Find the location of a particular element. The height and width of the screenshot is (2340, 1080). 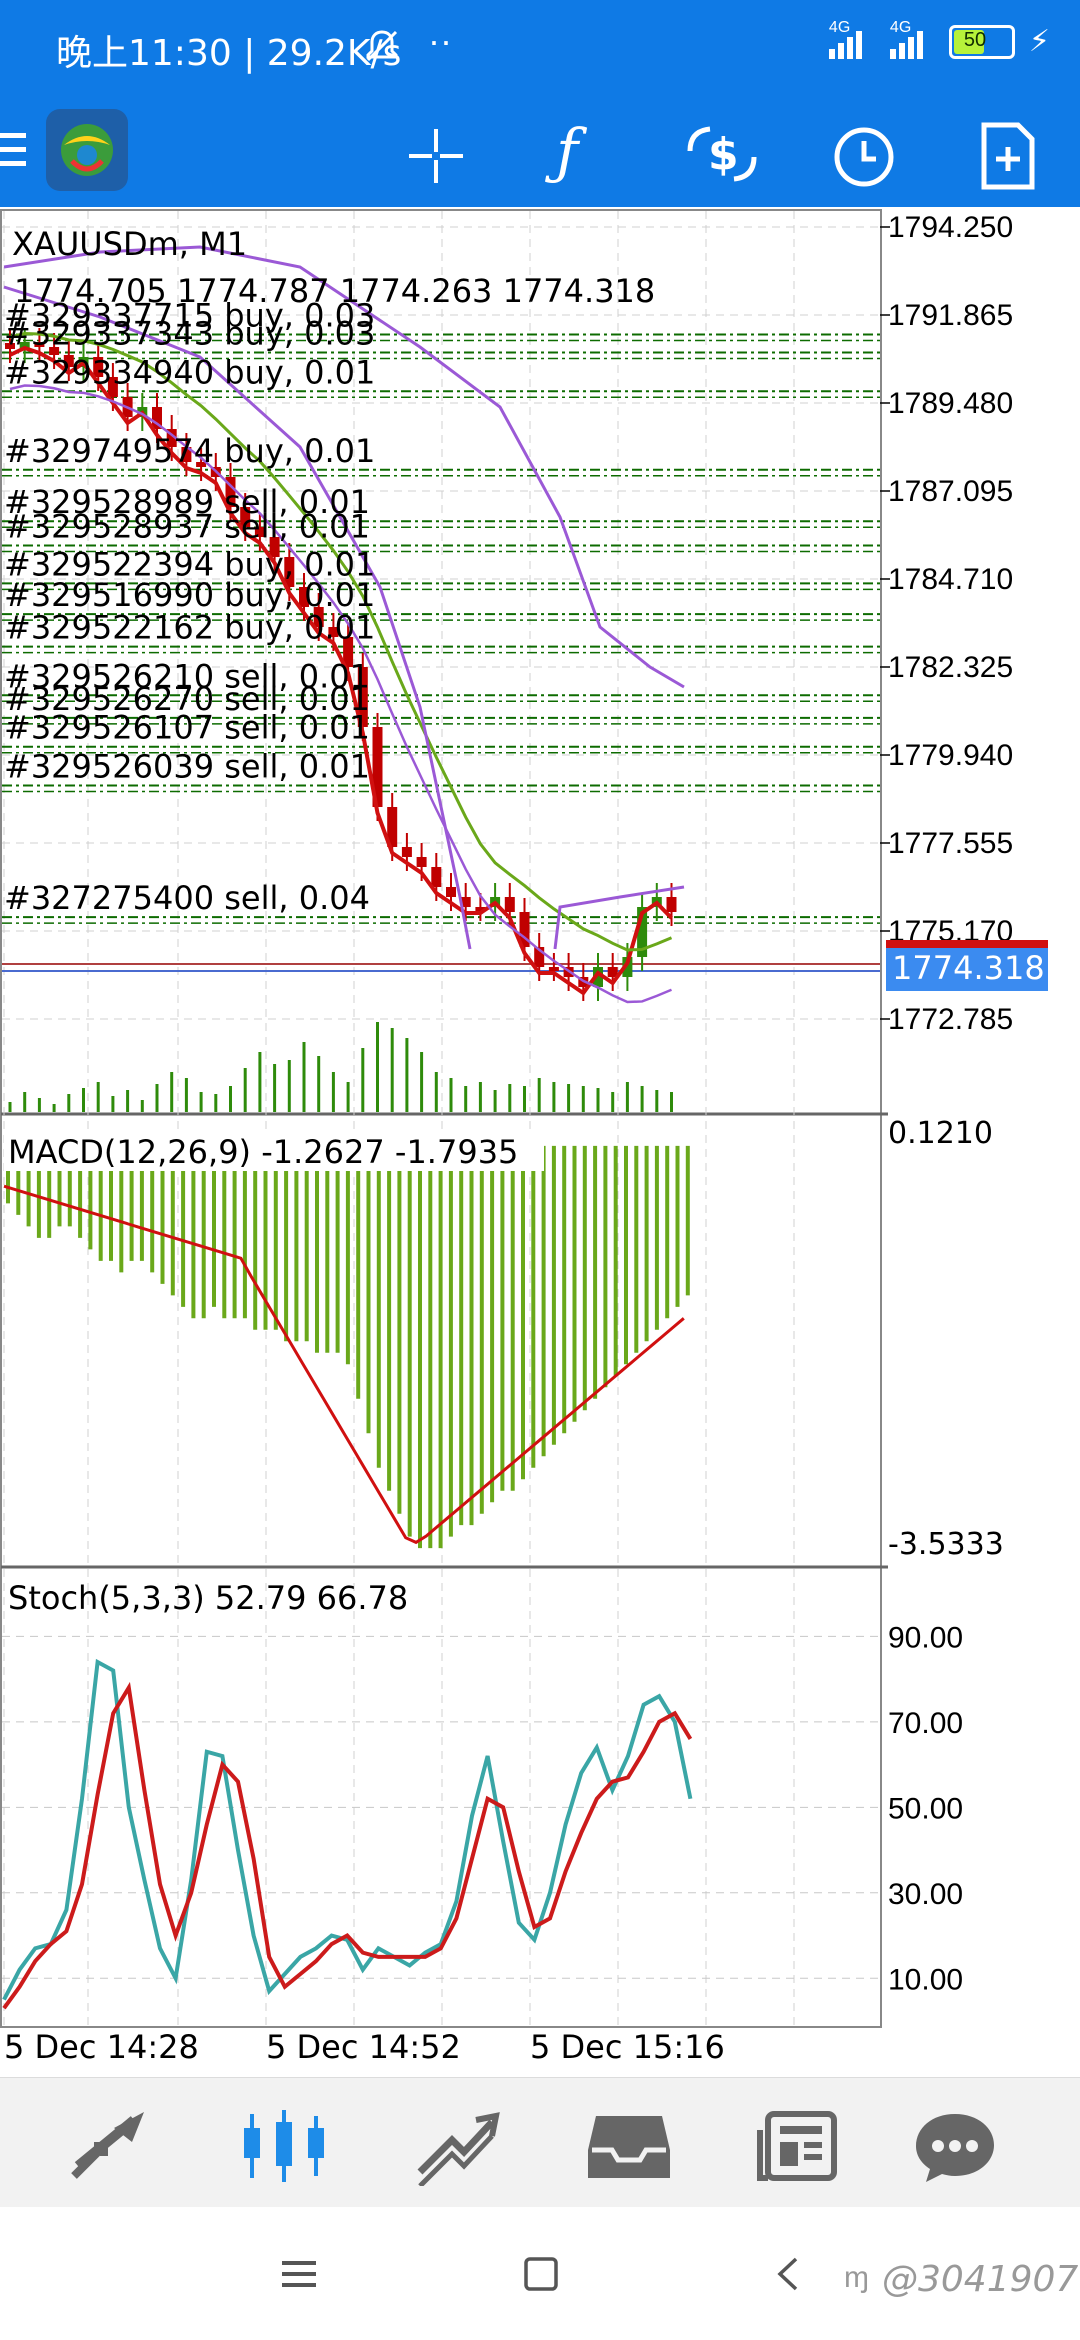

macd-series is located at coordinates (346, 1347).